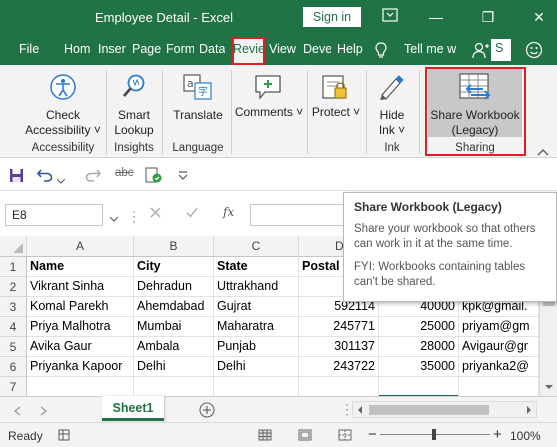 This screenshot has height=447, width=557. Describe the element at coordinates (16, 177) in the screenshot. I see `save-icon` at that location.